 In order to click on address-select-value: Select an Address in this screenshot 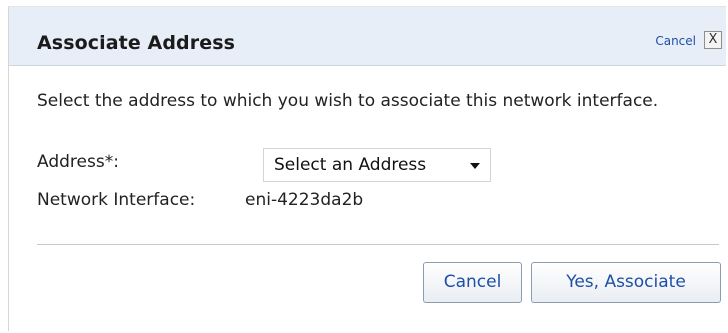, I will do `click(350, 165)`.